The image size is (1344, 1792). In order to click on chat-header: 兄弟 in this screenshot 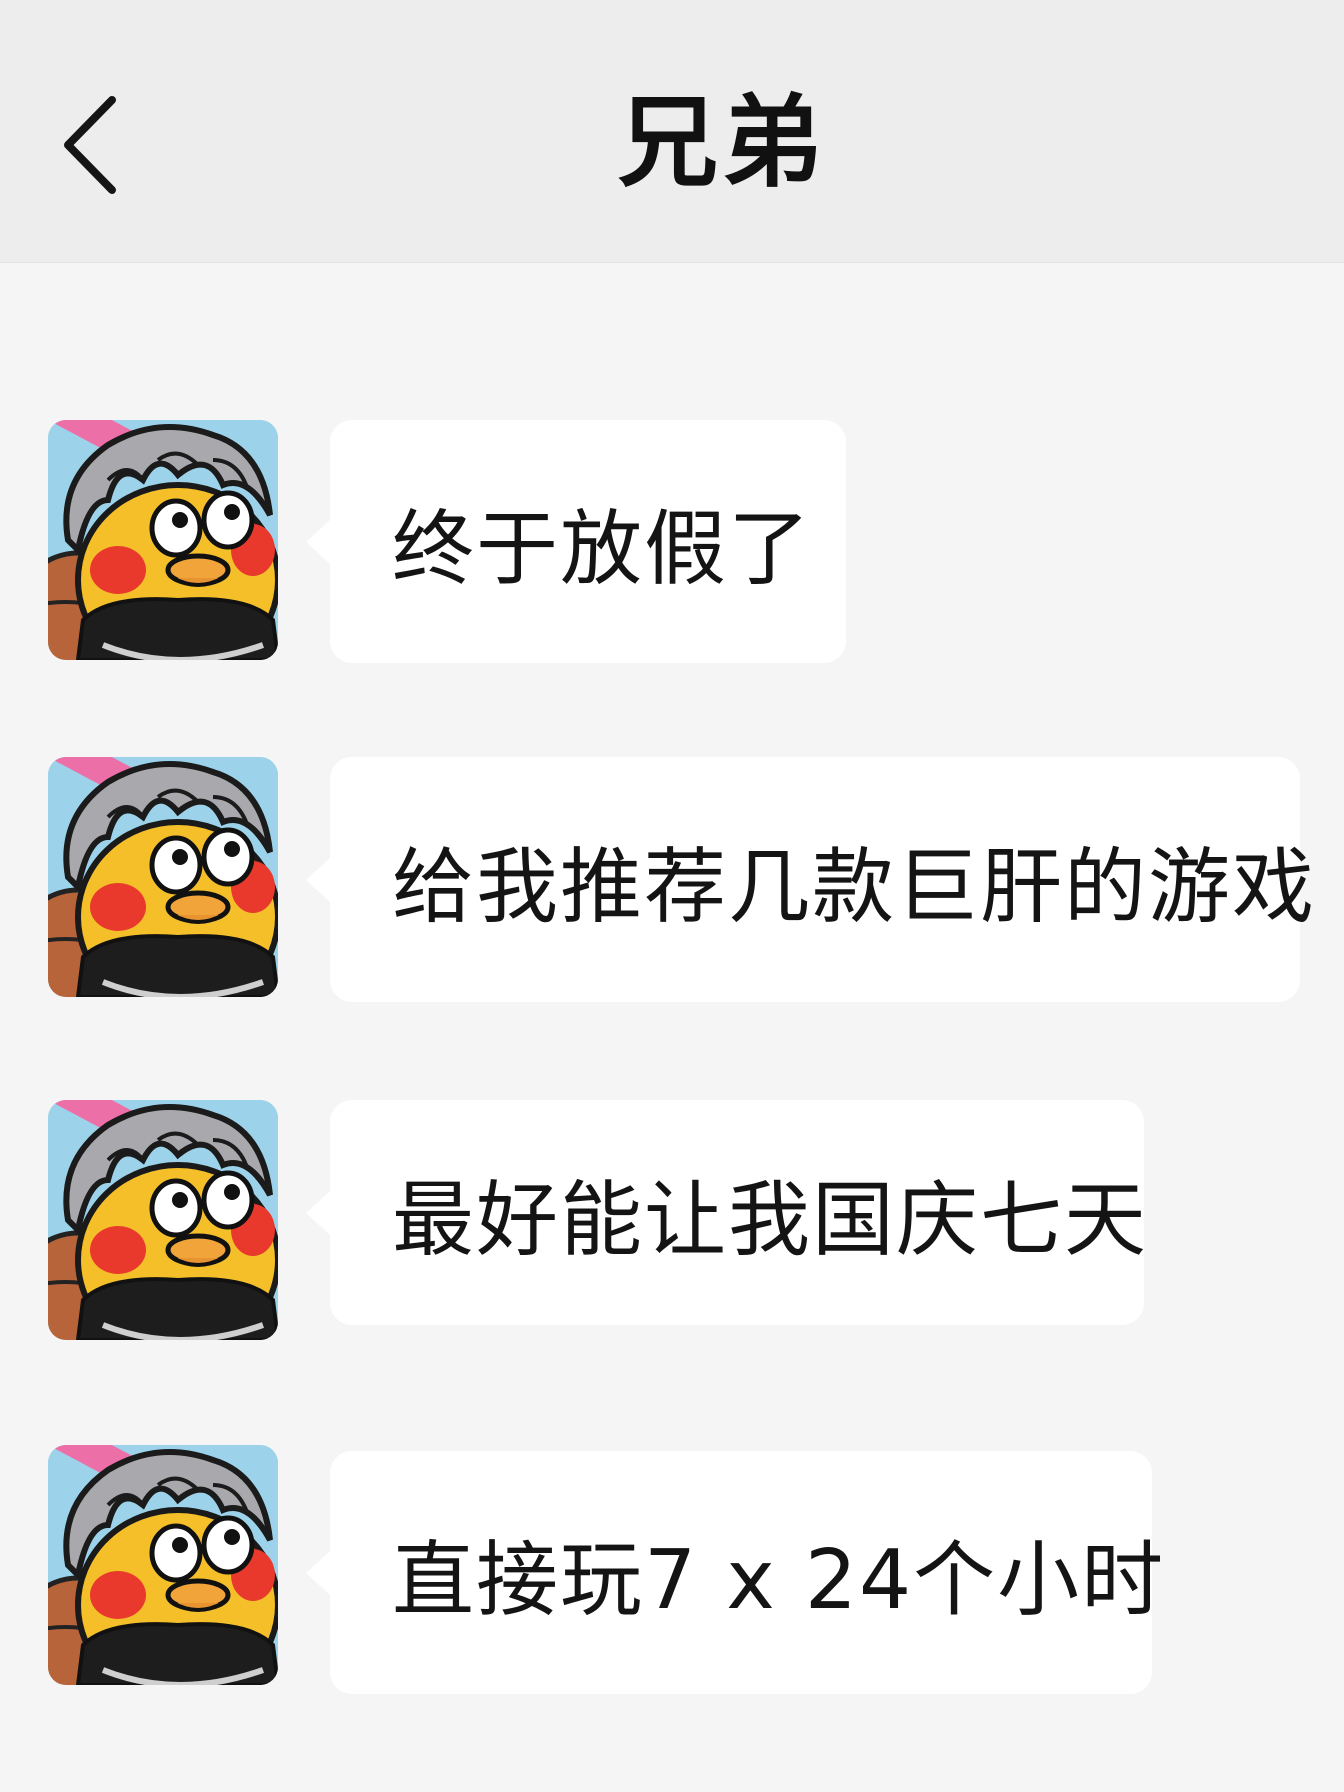, I will do `click(672, 131)`.